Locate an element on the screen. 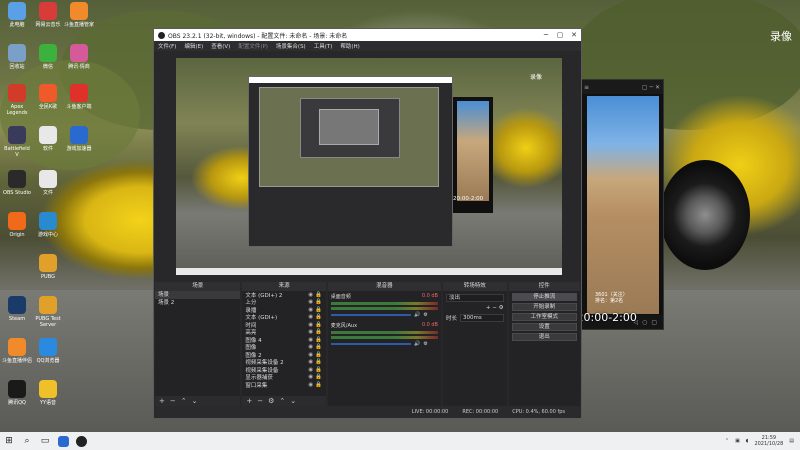 This screenshot has width=800, height=450. desktop-icon: 腾讯·情商 is located at coordinates (79, 57).